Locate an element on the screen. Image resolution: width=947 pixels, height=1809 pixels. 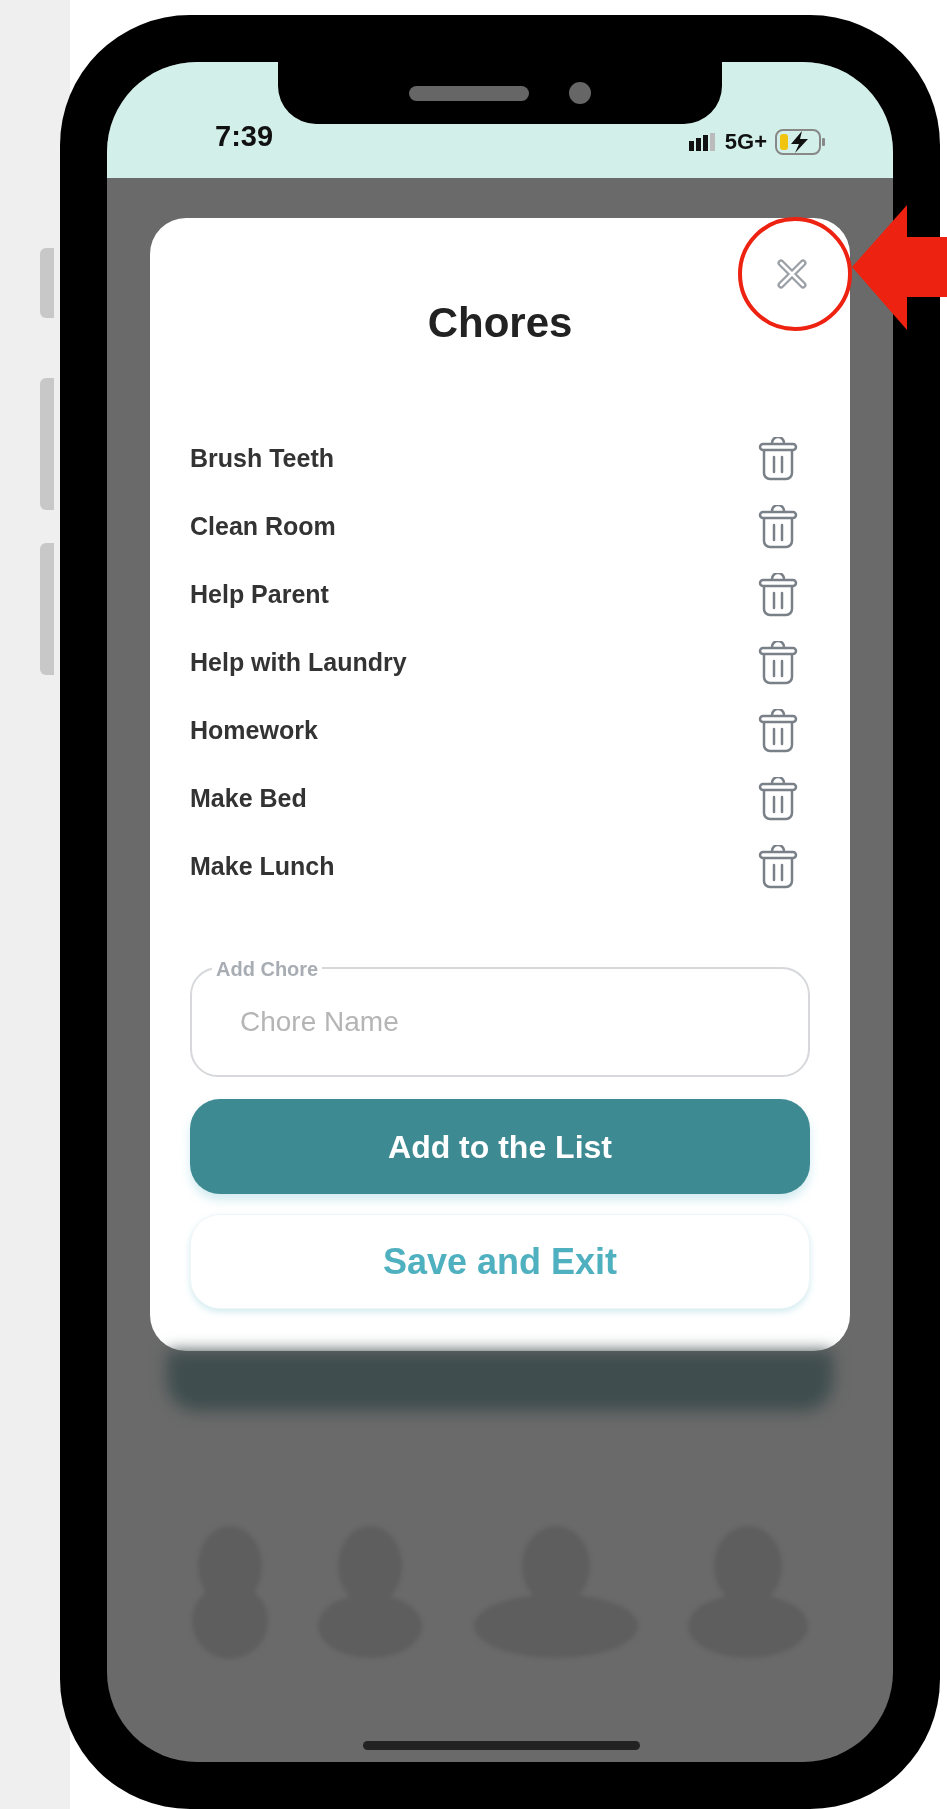
battery-charging-icon is located at coordinates (801, 141).